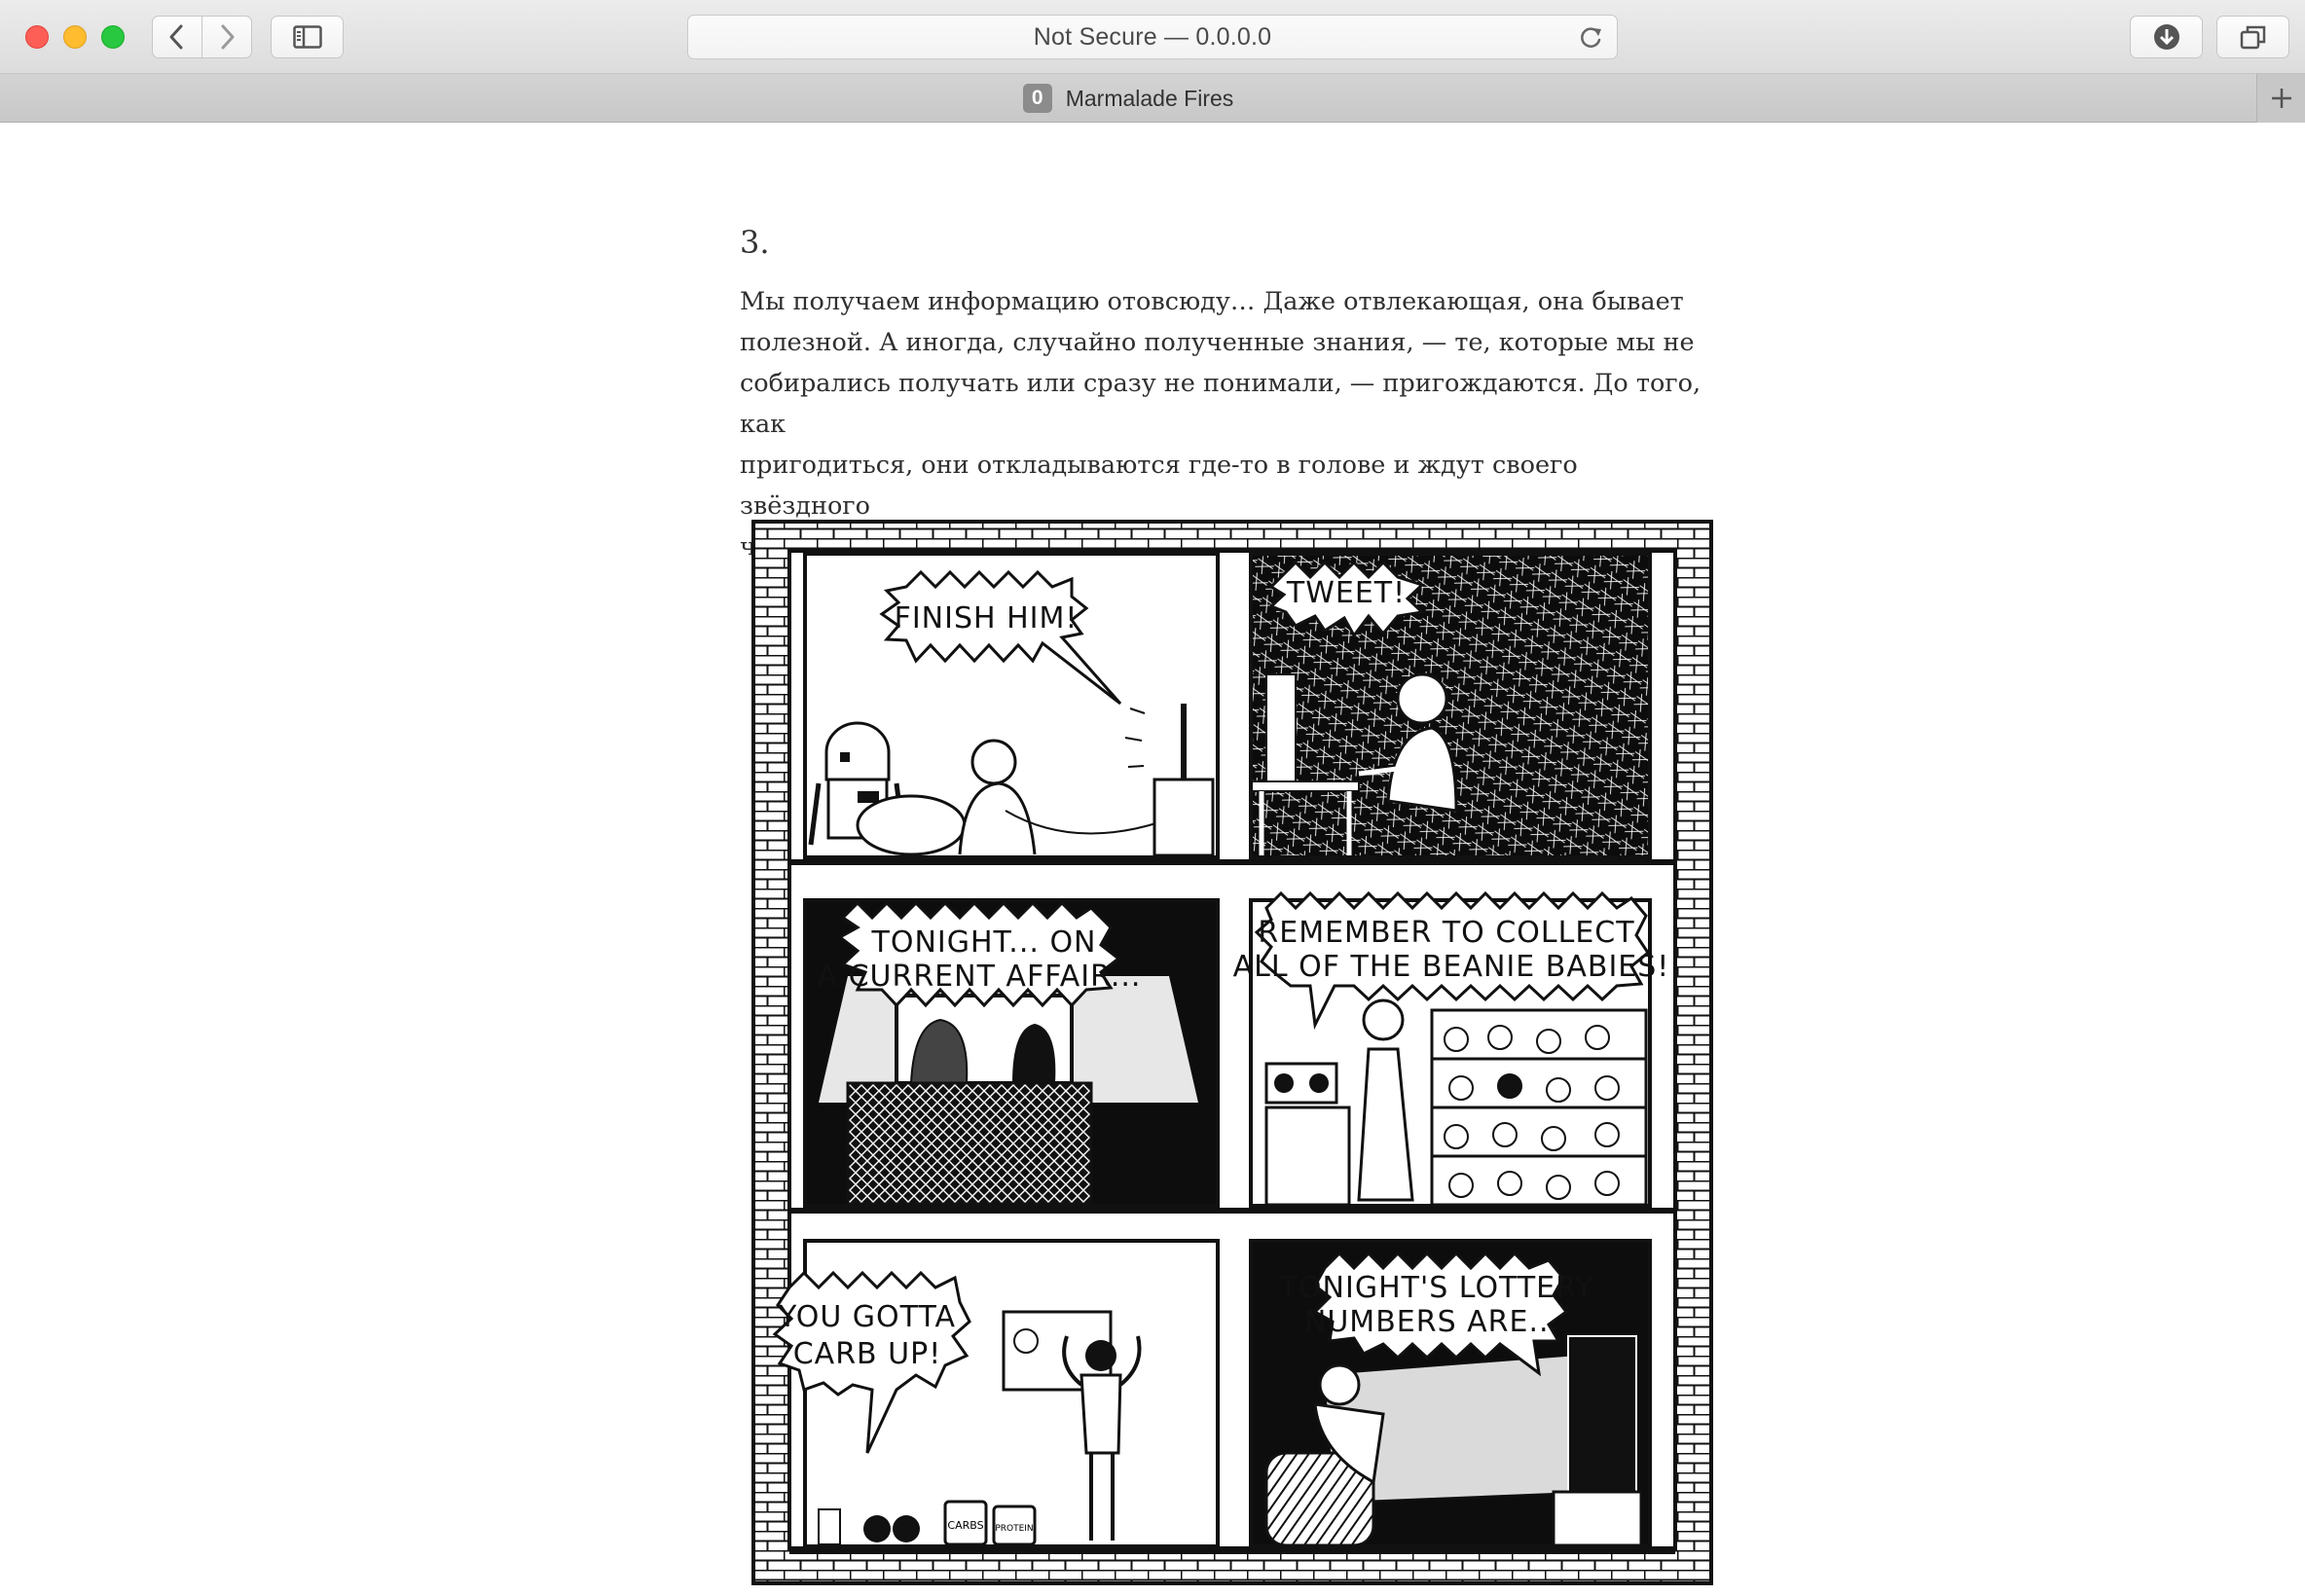 Image resolution: width=2305 pixels, height=1596 pixels. What do you see at coordinates (1037, 98) in the screenshot?
I see `tab-favicon: 0` at bounding box center [1037, 98].